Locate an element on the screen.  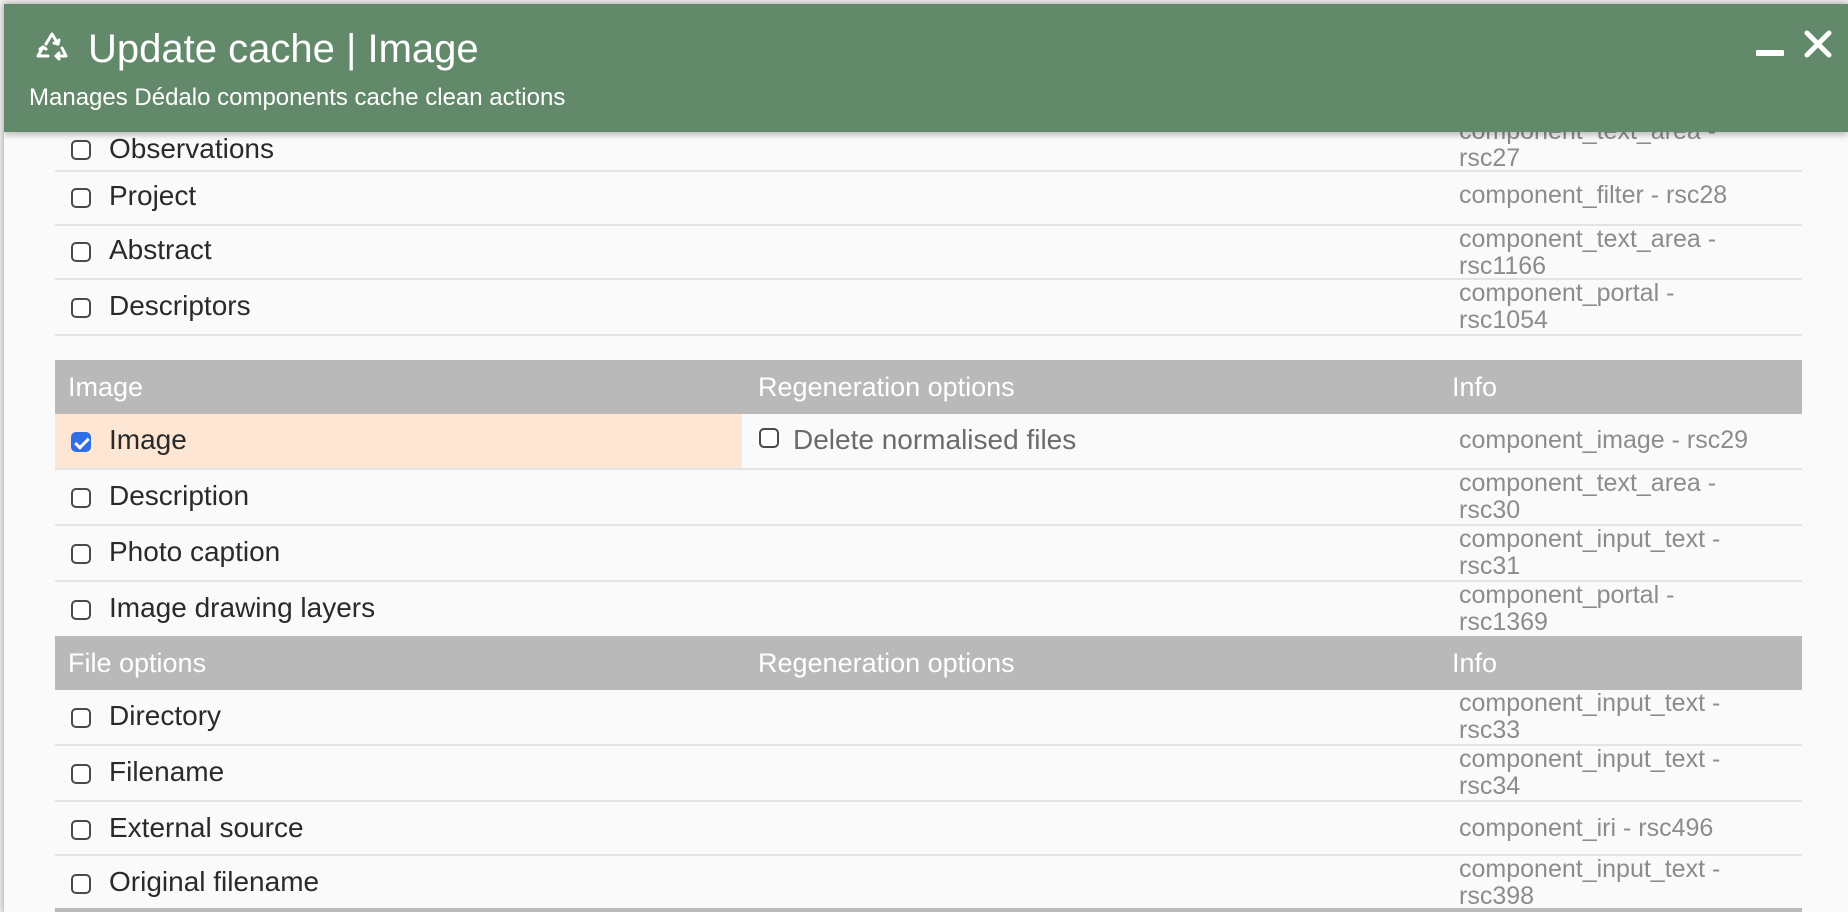
list-item: Observations component_text_area - rsc27 is located at coordinates (928, 152).